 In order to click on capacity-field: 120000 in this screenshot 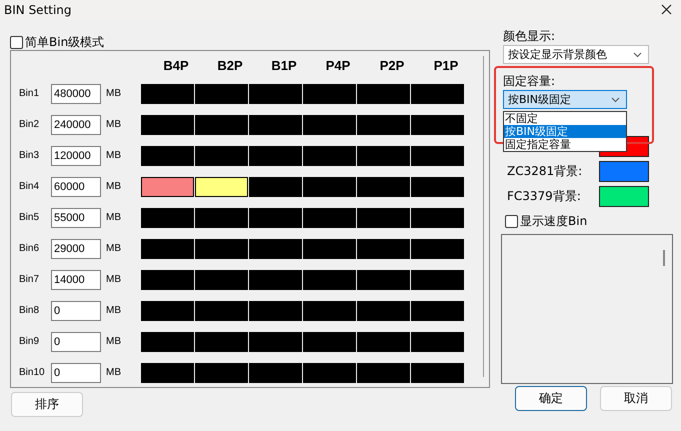, I will do `click(76, 156)`.